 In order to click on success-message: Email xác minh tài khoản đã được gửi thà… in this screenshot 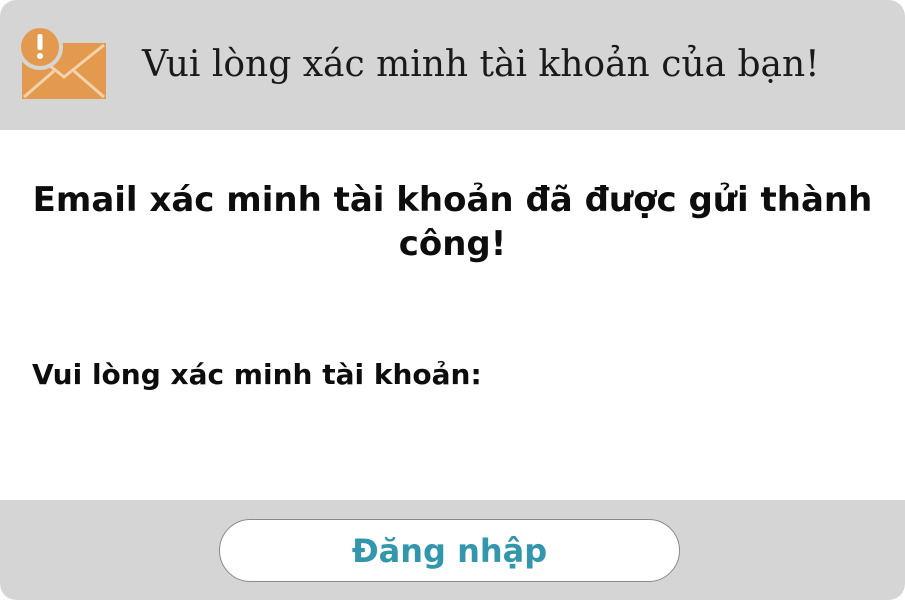, I will do `click(452, 222)`.